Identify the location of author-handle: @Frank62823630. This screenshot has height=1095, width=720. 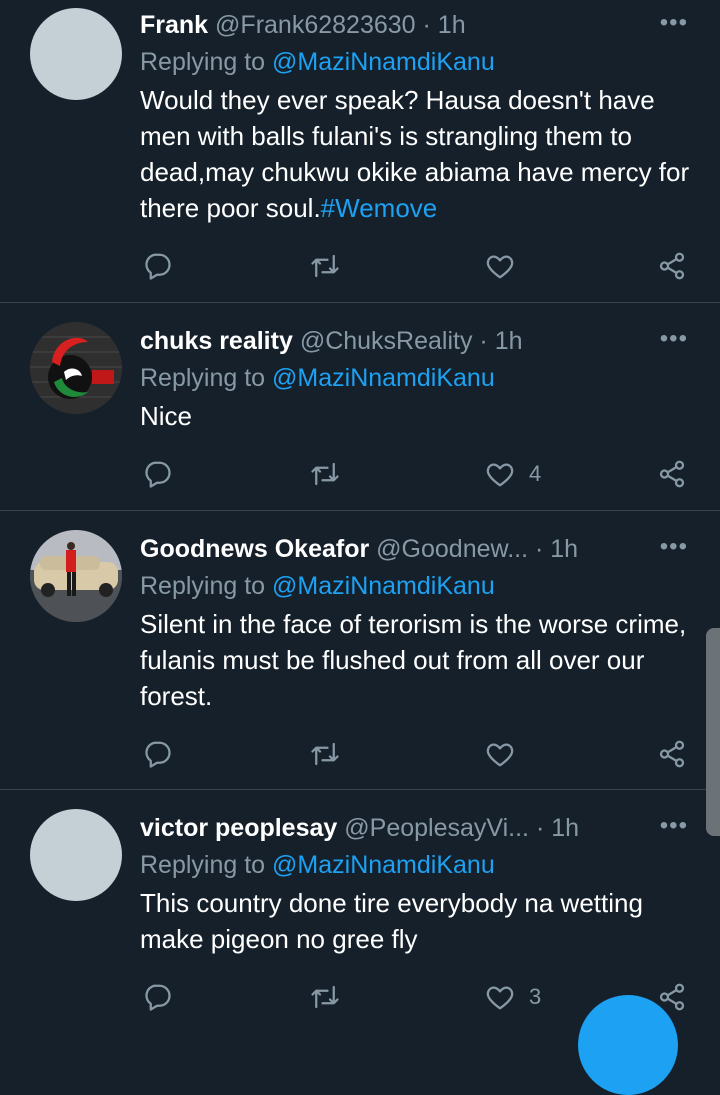
(315, 25).